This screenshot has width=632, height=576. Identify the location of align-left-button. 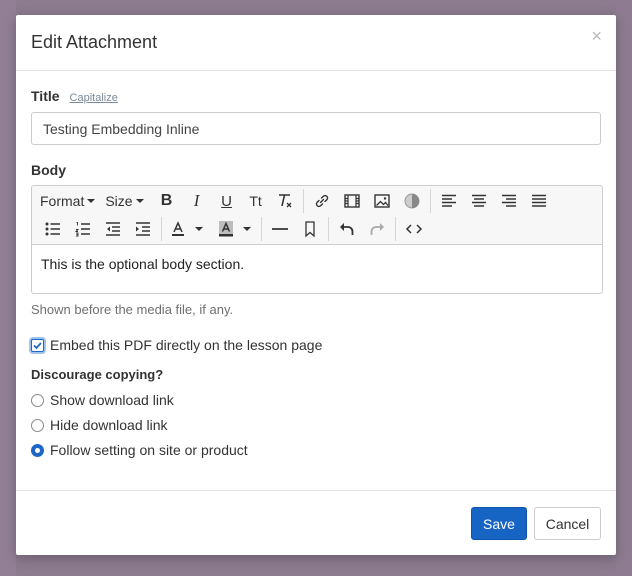
(449, 201).